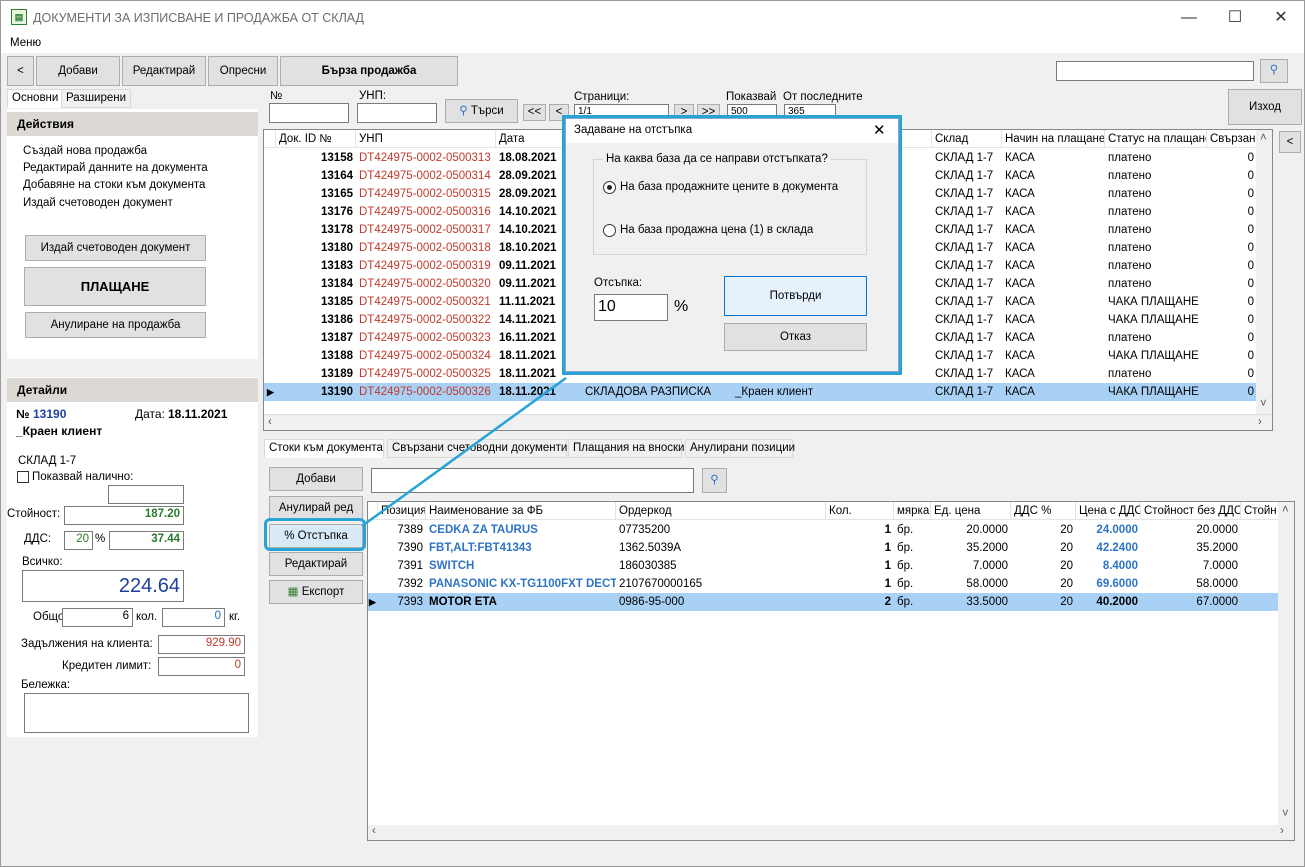  What do you see at coordinates (1250, 176) in the screenshot?
I see `table-cell: 0` at bounding box center [1250, 176].